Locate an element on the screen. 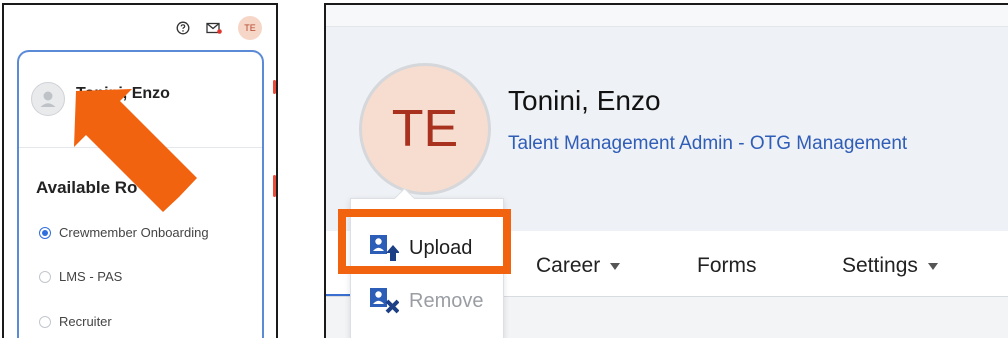 This screenshot has width=1008, height=338. nav-settings: Settings is located at coordinates (890, 266).